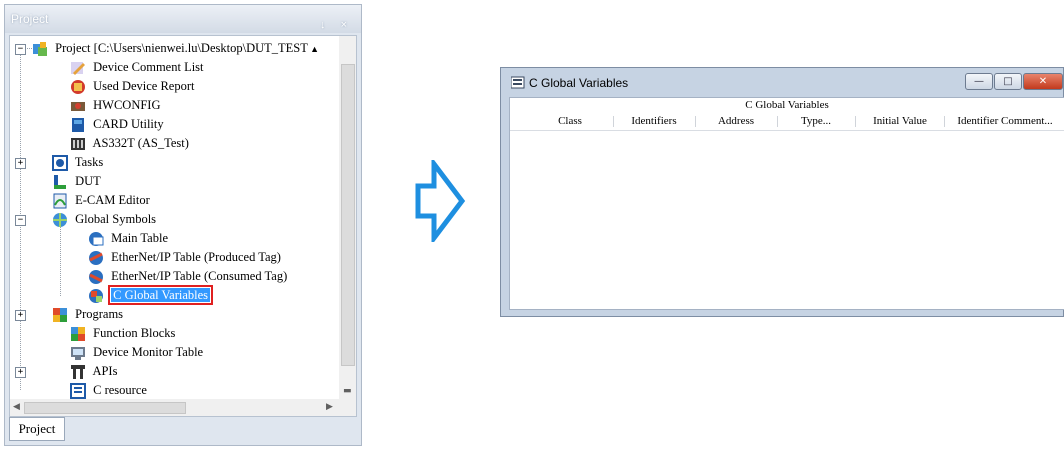 This screenshot has width=1064, height=450. I want to click on report-icon, so click(78, 87).